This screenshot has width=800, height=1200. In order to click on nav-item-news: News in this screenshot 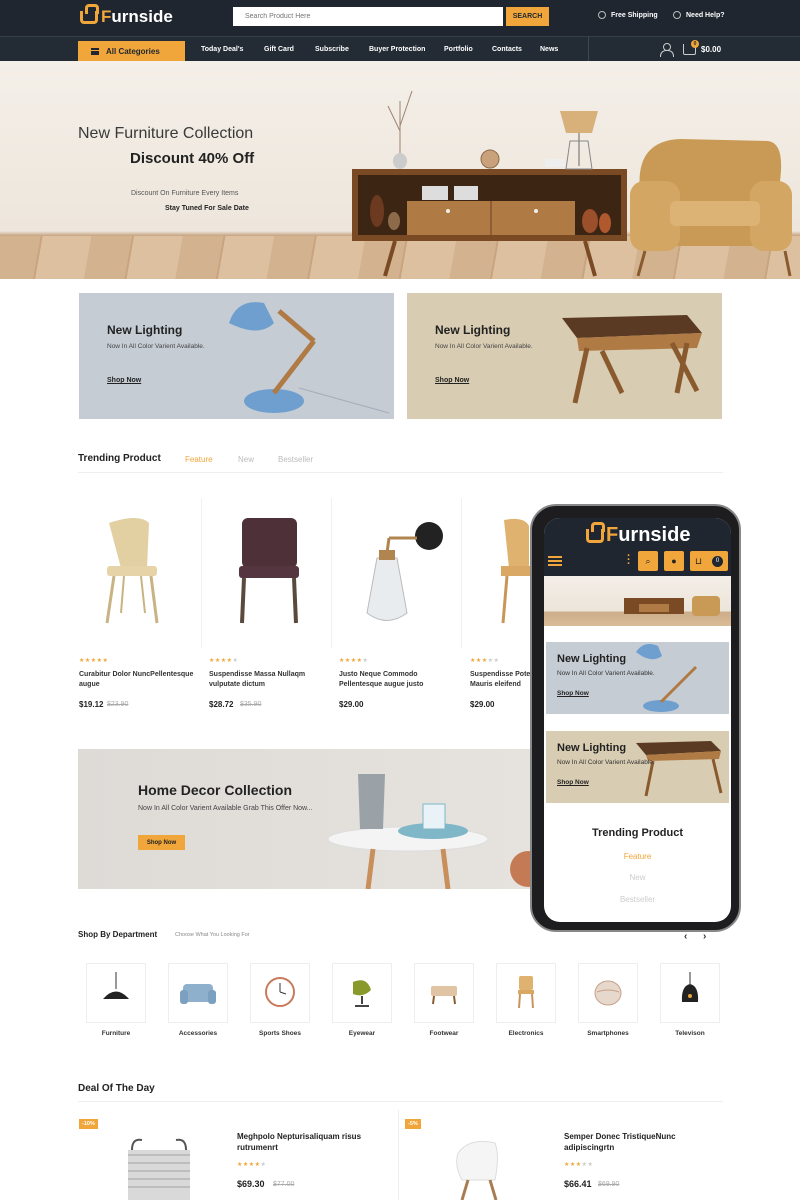, I will do `click(549, 49)`.